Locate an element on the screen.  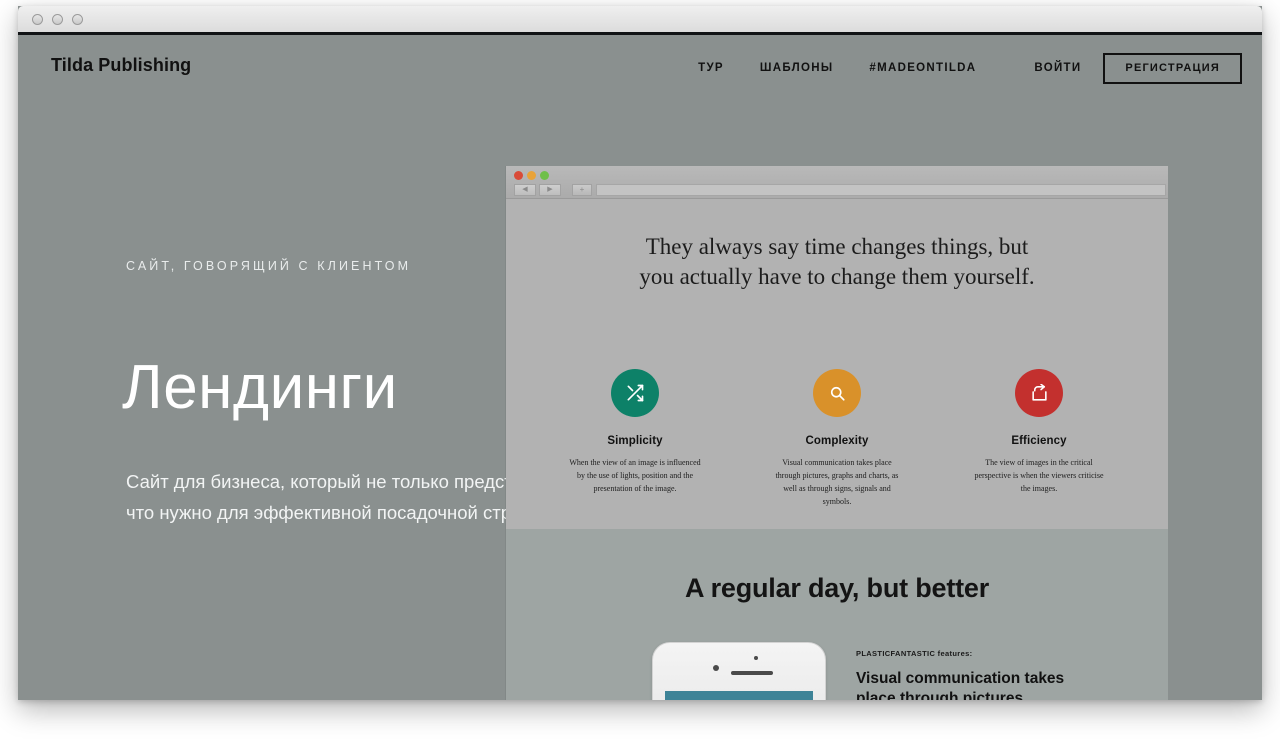
new-tab-icon: + is located at coordinates (582, 190).